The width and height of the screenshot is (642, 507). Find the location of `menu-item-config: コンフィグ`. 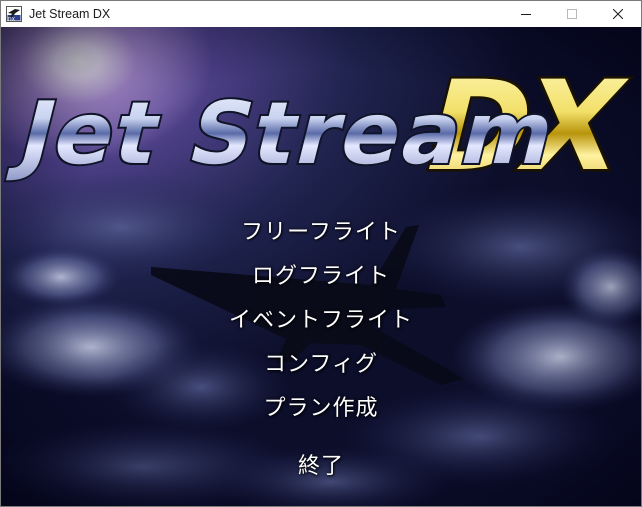

menu-item-config: コンフィグ is located at coordinates (321, 365).